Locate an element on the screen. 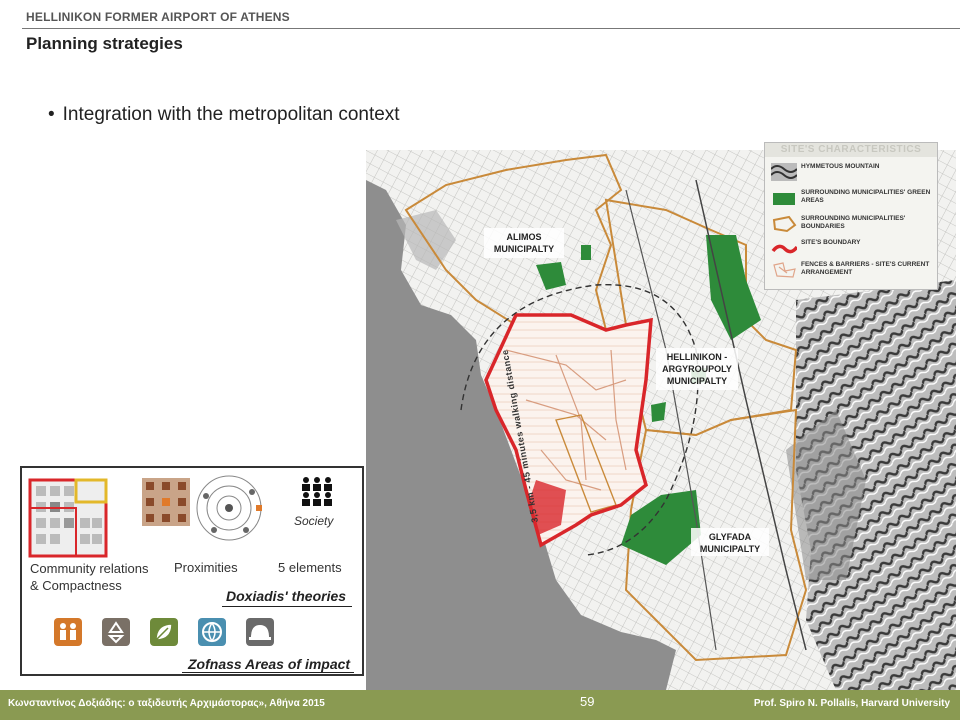 Image resolution: width=960 pixels, height=720 pixels. glyfada-label-line1: GLYFADA is located at coordinates (730, 537).